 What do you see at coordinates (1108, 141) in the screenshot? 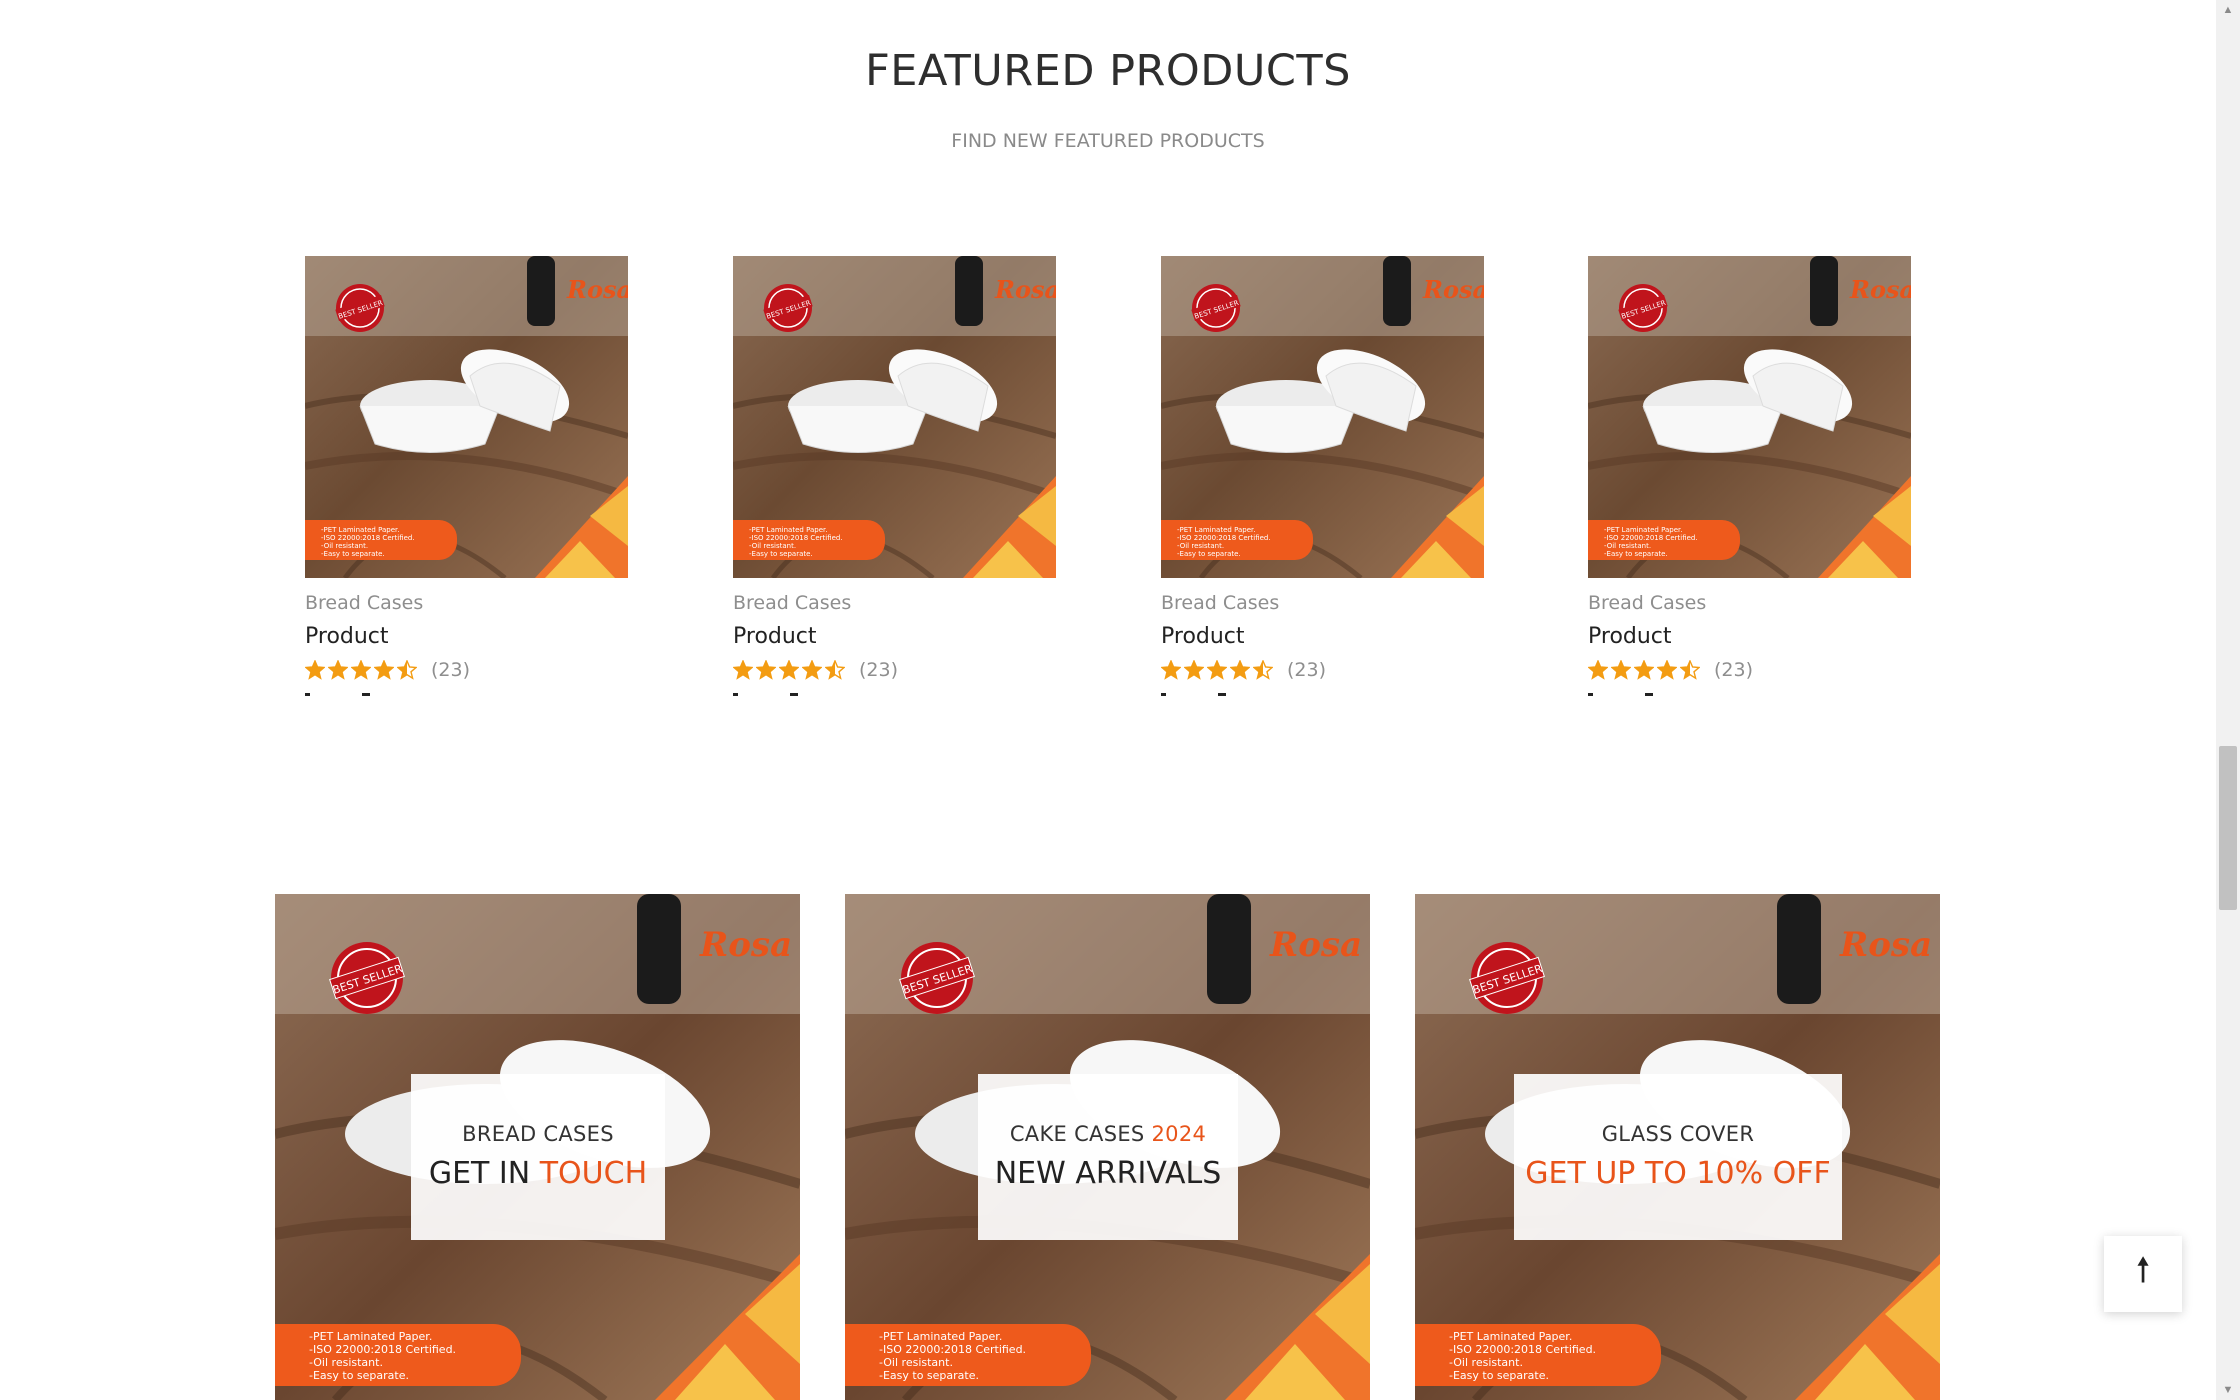
I see `section-subtitle: FIND NEW FEATURED PRODUCTS` at bounding box center [1108, 141].